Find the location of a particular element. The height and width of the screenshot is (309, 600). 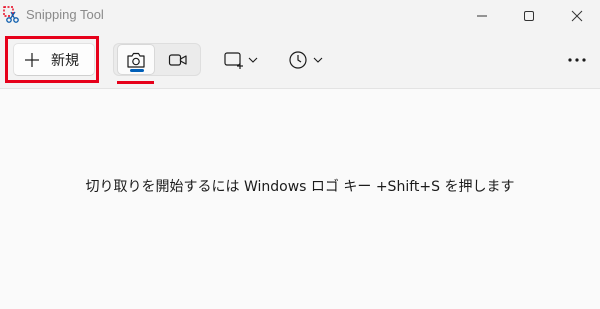

mode-highlight-underline is located at coordinates (135, 82).